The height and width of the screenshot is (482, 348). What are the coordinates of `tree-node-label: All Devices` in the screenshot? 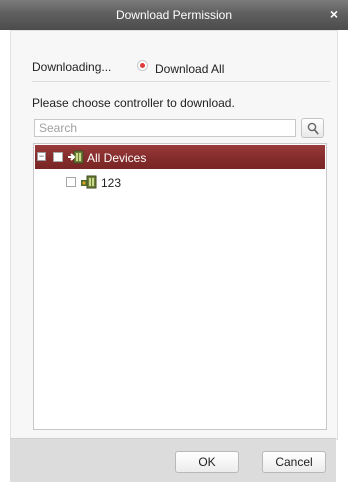 It's located at (117, 158).